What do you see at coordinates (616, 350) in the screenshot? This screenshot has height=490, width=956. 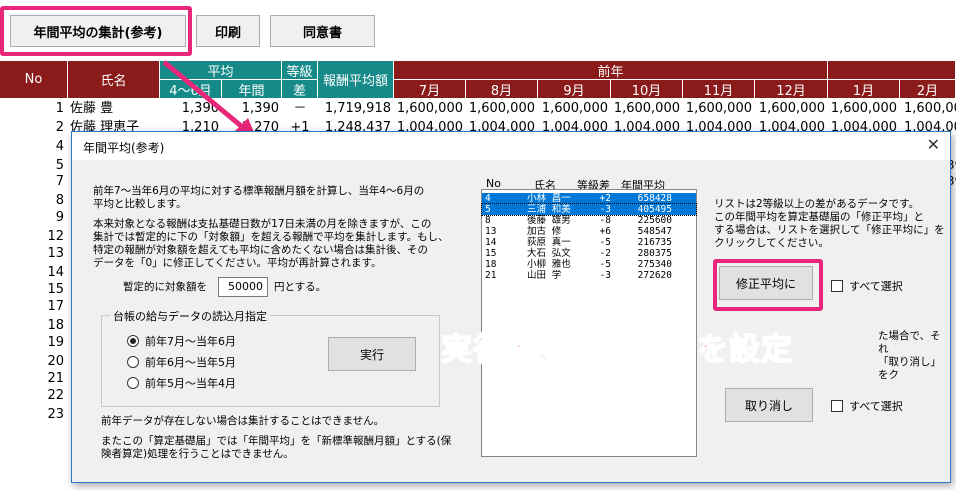 I see `annotation-text: 実行後、修正平均を設定` at bounding box center [616, 350].